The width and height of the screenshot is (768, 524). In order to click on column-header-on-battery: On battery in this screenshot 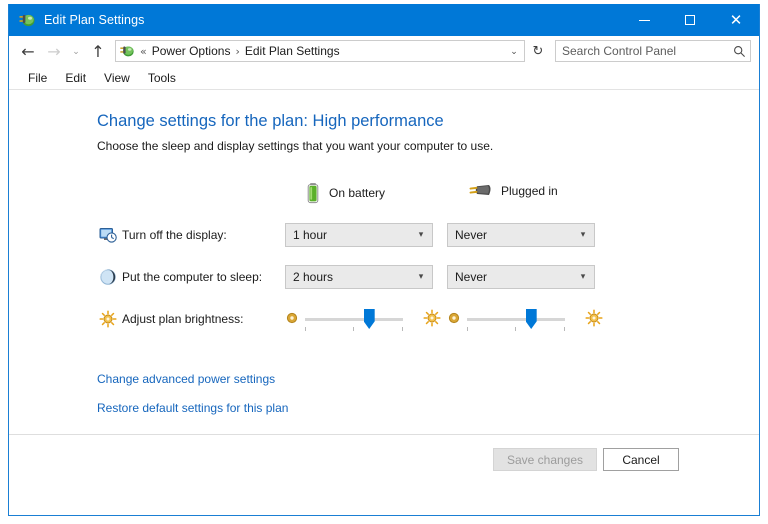, I will do `click(345, 193)`.